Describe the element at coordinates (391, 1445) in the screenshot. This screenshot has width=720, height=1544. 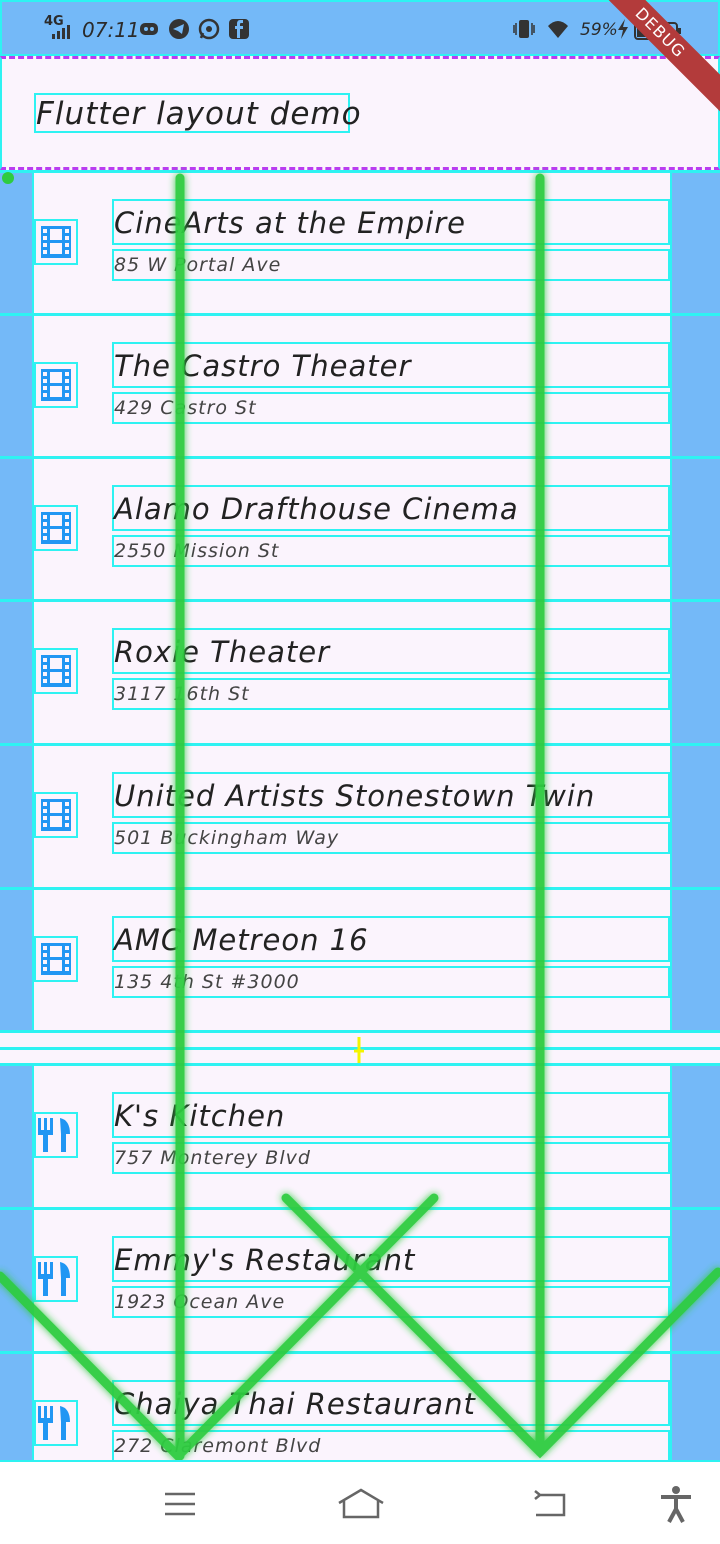
I see `tile-subtitle: 272 Claremont Blvd` at that location.